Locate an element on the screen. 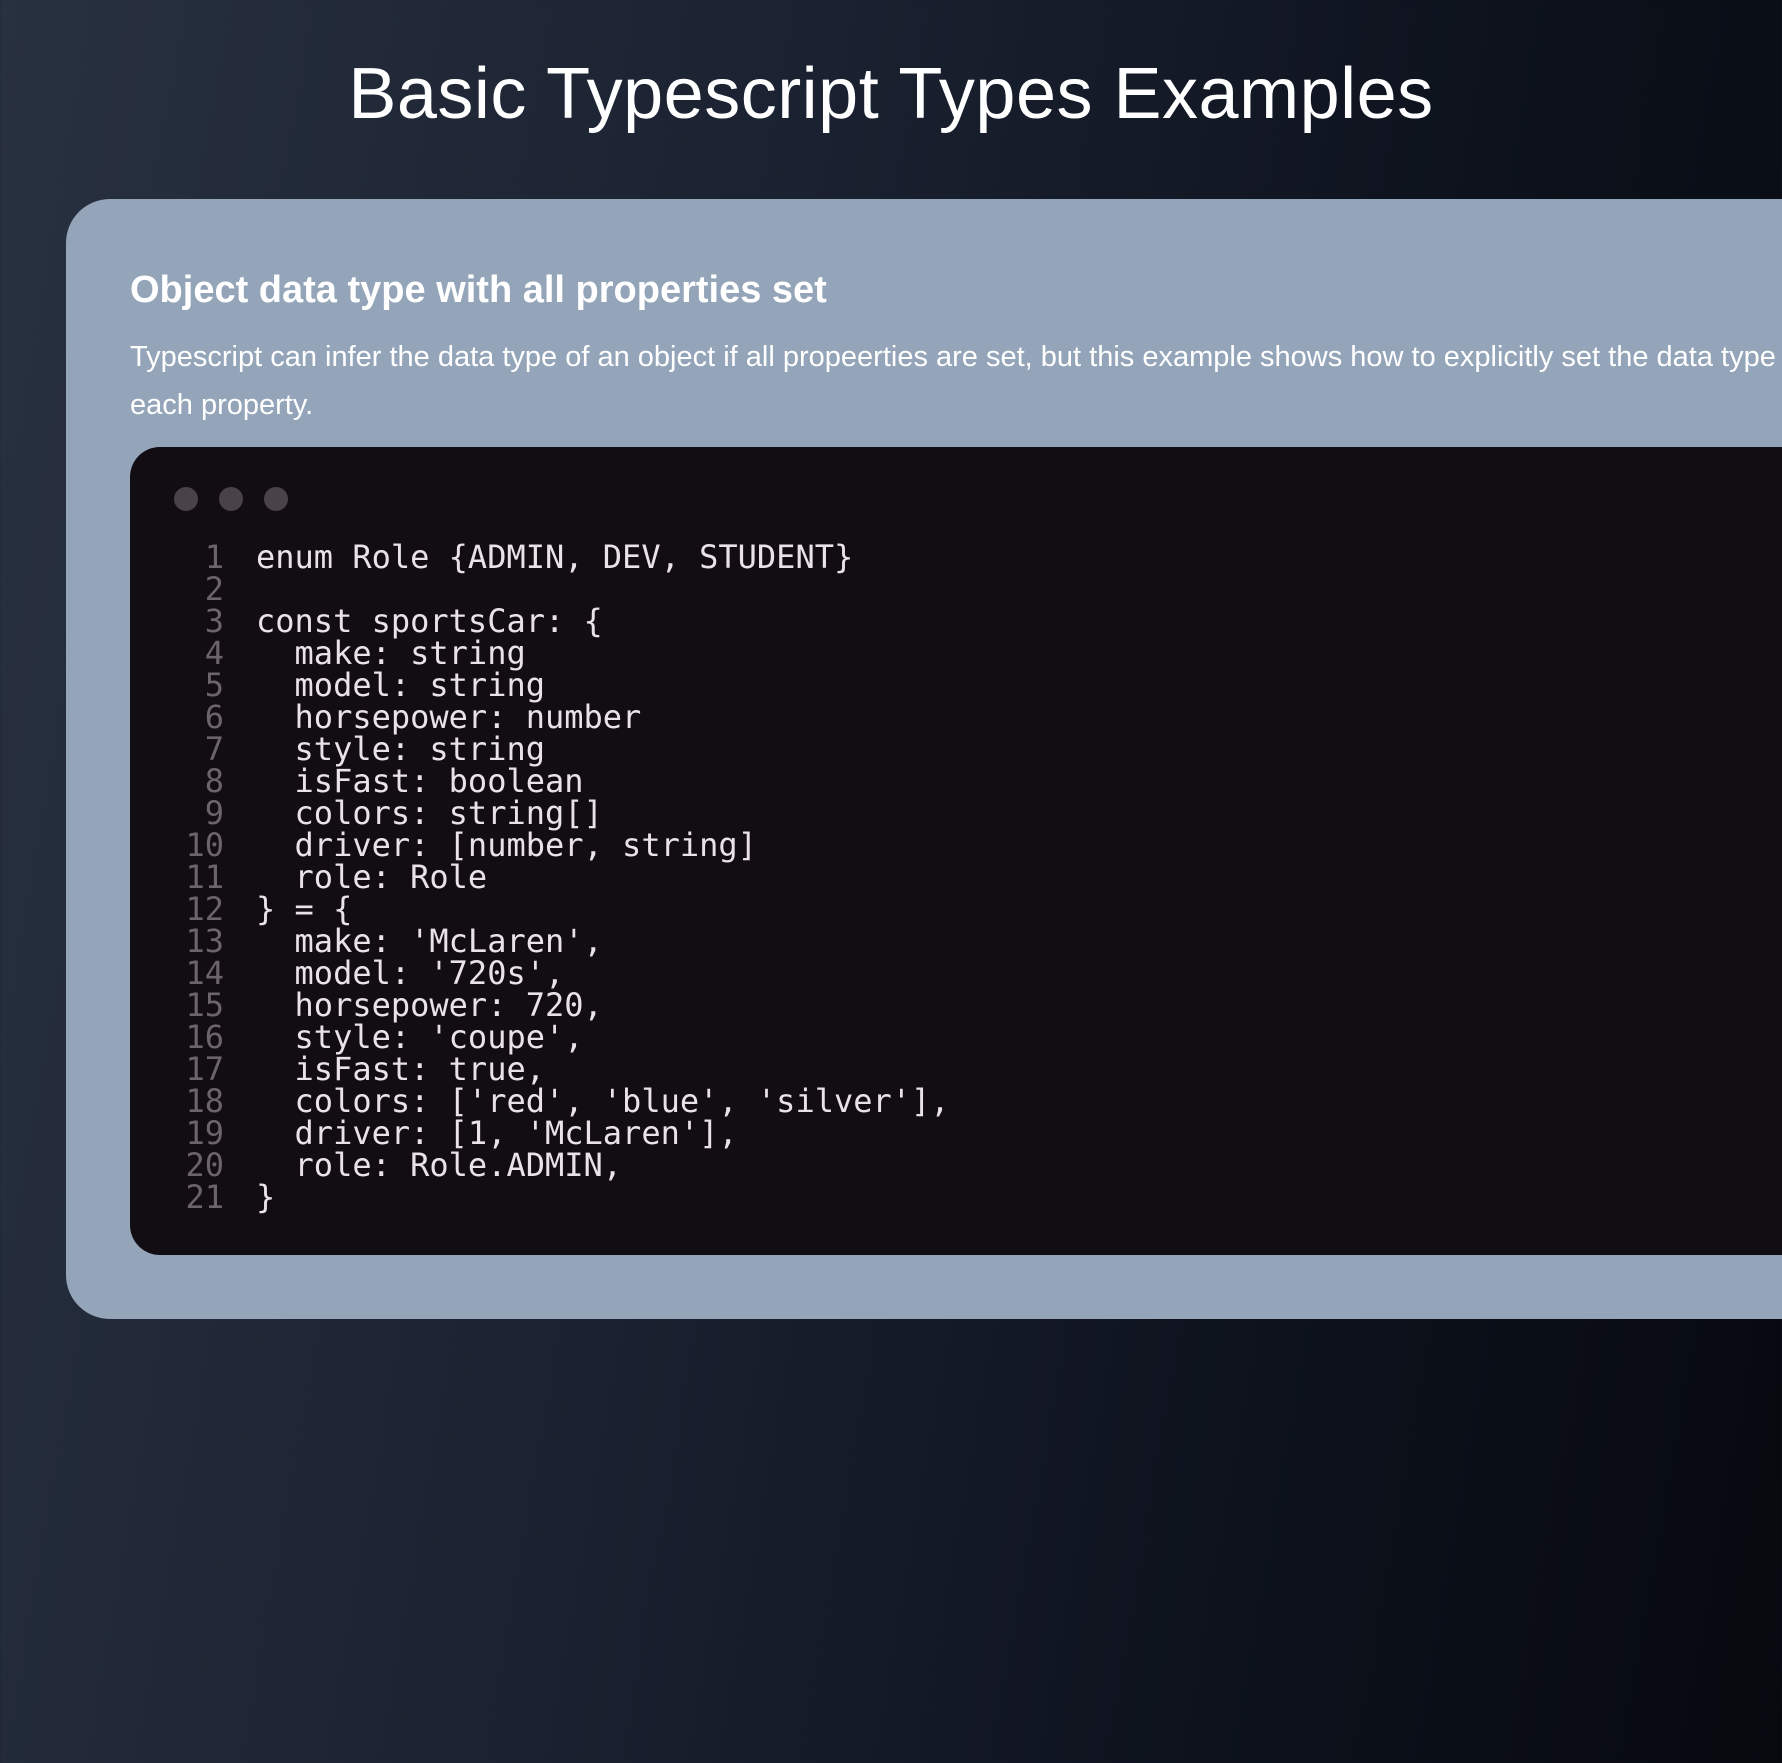 This screenshot has width=1782, height=1763. code-text: model: string is located at coordinates (400, 685).